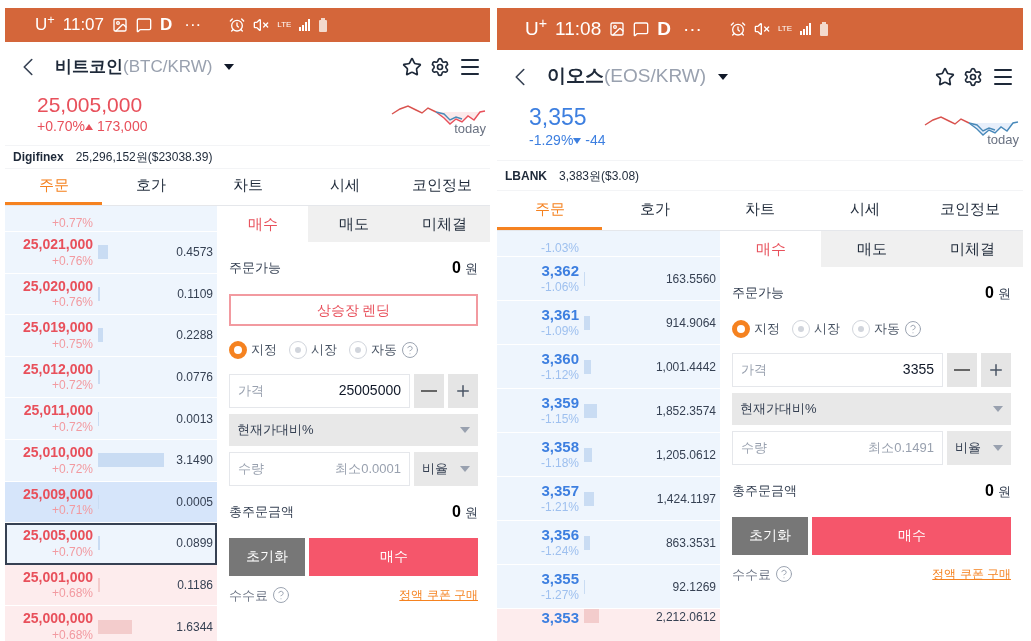 The height and width of the screenshot is (641, 1031). I want to click on order-book-row: 25,009,000 +0.71% 0.0005, so click(111, 502).